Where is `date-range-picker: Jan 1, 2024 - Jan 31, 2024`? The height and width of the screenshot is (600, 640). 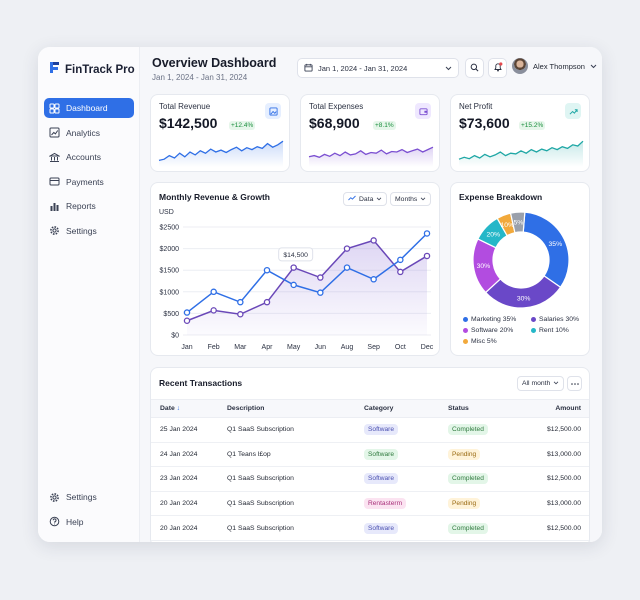
date-range-picker: Jan 1, 2024 - Jan 31, 2024 is located at coordinates (378, 68).